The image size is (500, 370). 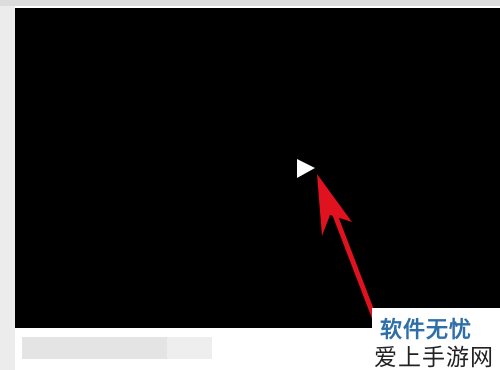 What do you see at coordinates (436, 339) in the screenshot?
I see `watermark: 软件无忧 爱上手游网` at bounding box center [436, 339].